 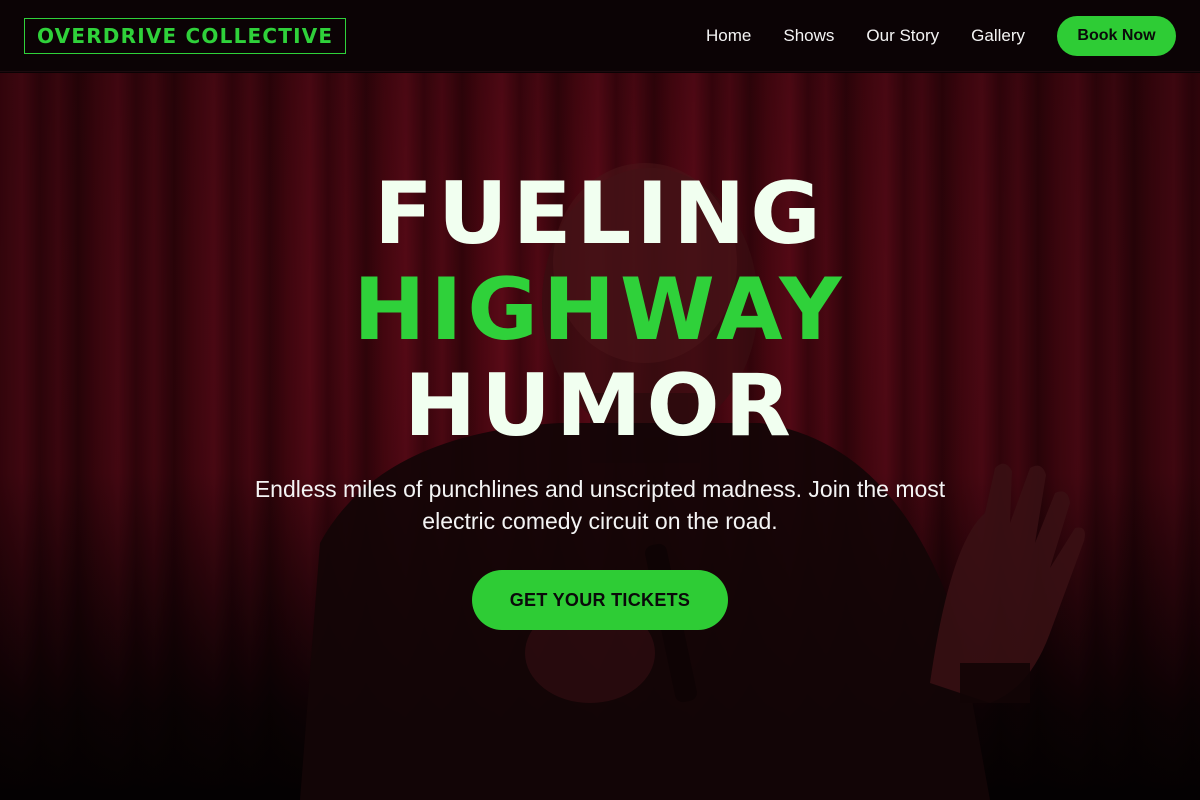 What do you see at coordinates (808, 36) in the screenshot?
I see `nav-link-shows: Shows` at bounding box center [808, 36].